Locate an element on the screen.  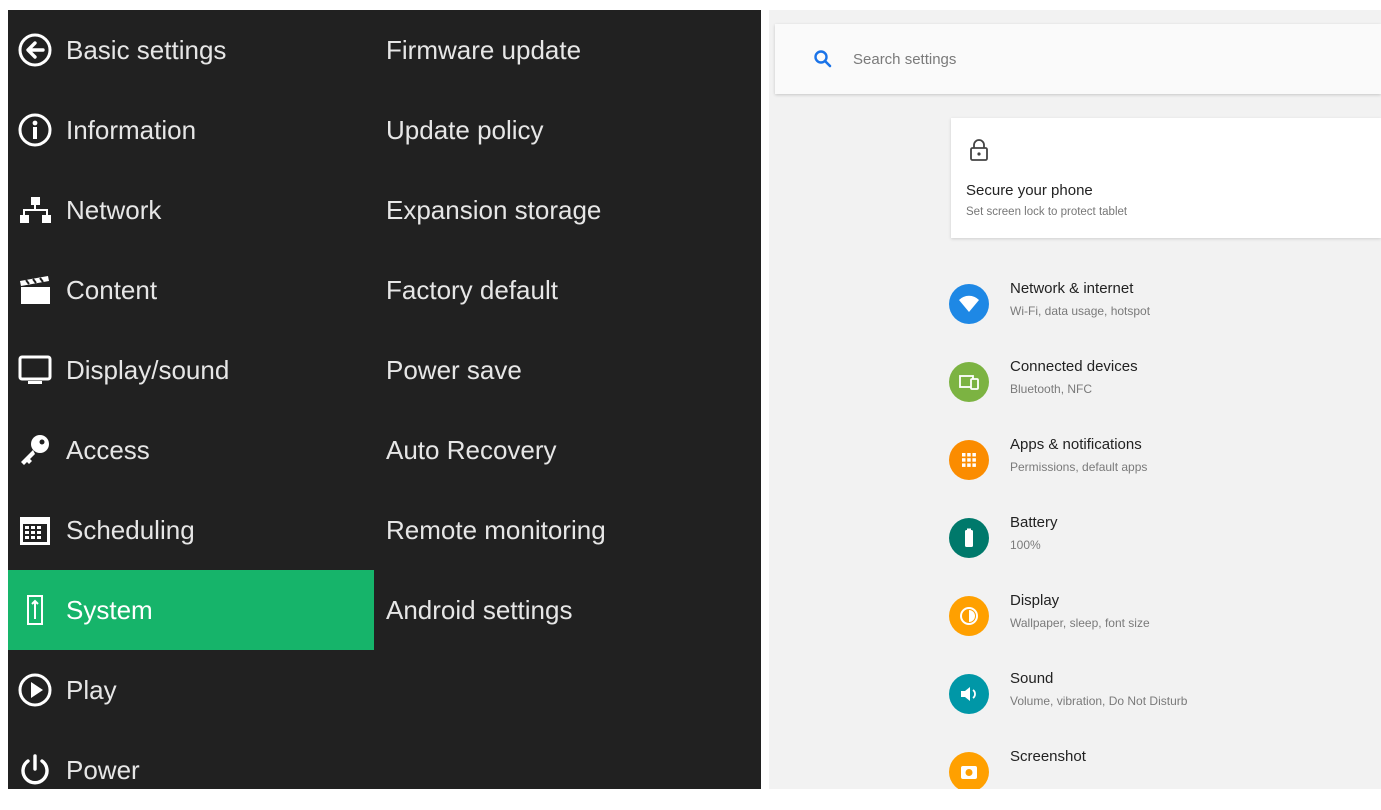
menu-item-label: Power is located at coordinates (103, 769).